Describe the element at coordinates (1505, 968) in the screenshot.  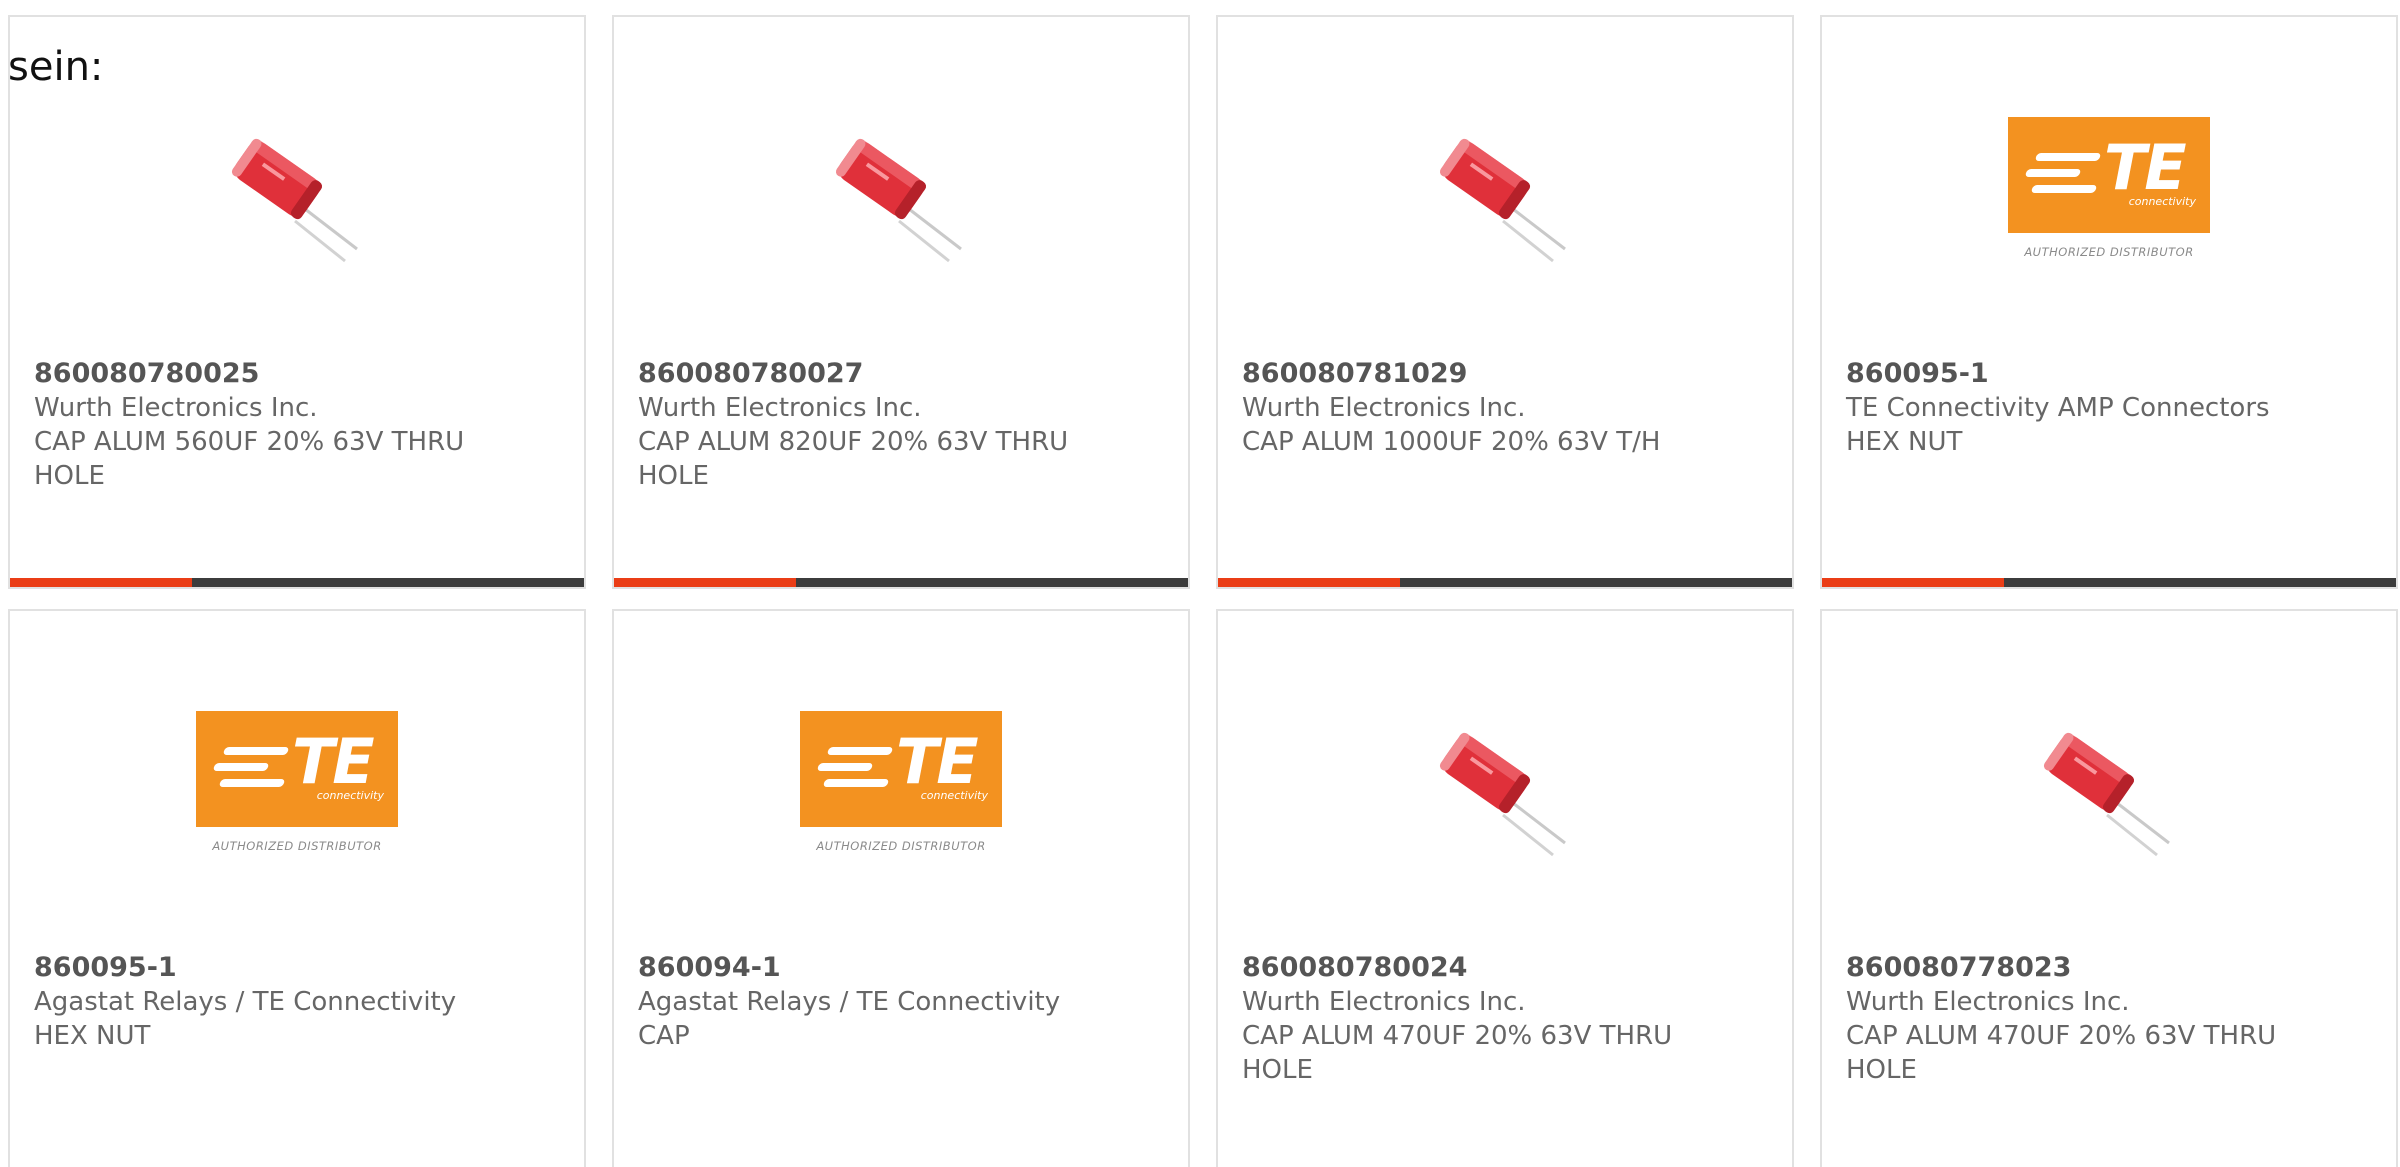
I see `part-number-link: 860080780024` at that location.